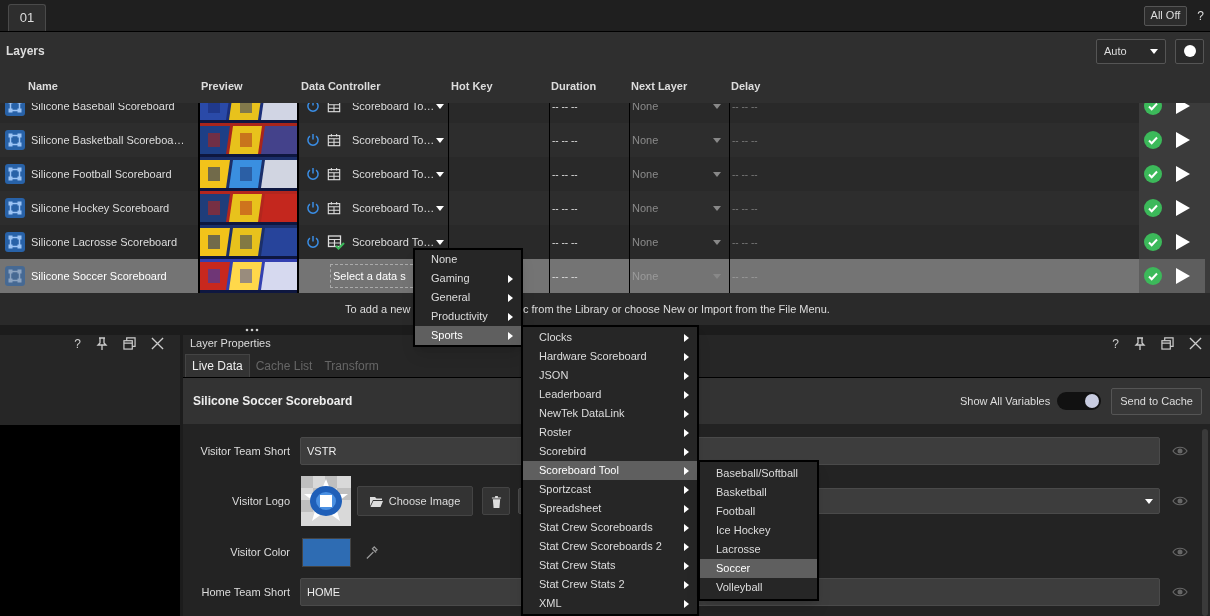 Image resolution: width=1210 pixels, height=616 pixels. What do you see at coordinates (252, 330) in the screenshot?
I see `grip-icon` at bounding box center [252, 330].